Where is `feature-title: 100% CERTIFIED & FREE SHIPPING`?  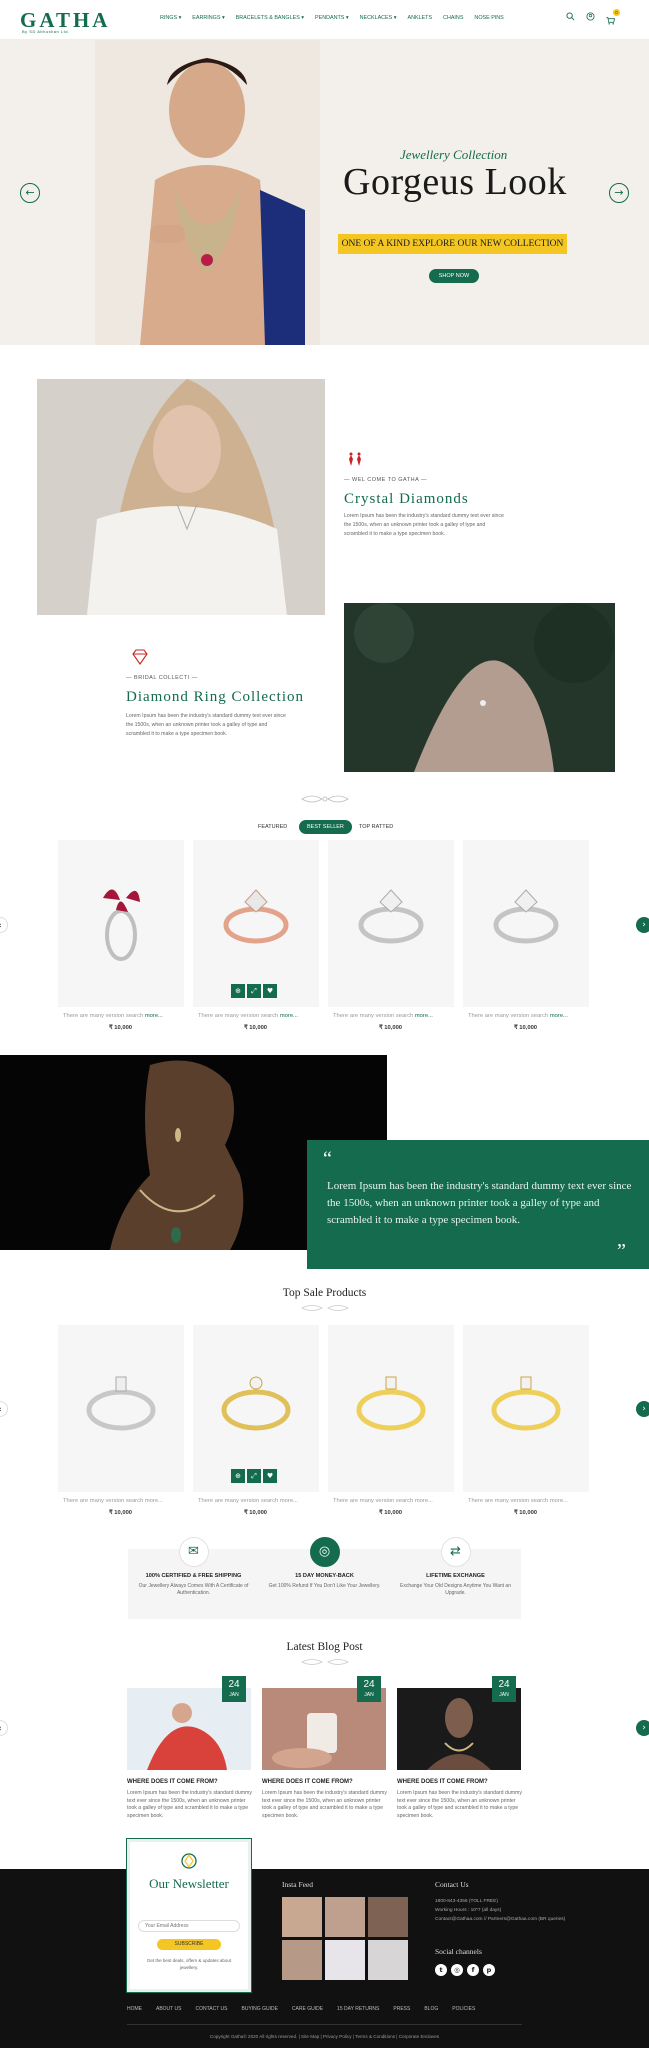
feature-title: 100% CERTIFIED & FREE SHIPPING is located at coordinates (193, 1576).